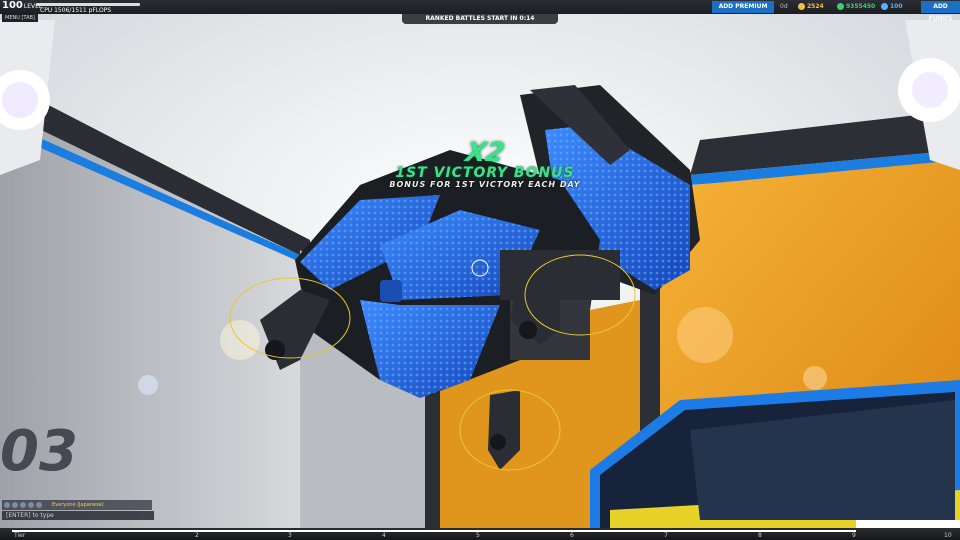 This screenshot has width=960, height=540. Describe the element at coordinates (78, 515) in the screenshot. I see `chat-input: [ENTER] to type` at that location.